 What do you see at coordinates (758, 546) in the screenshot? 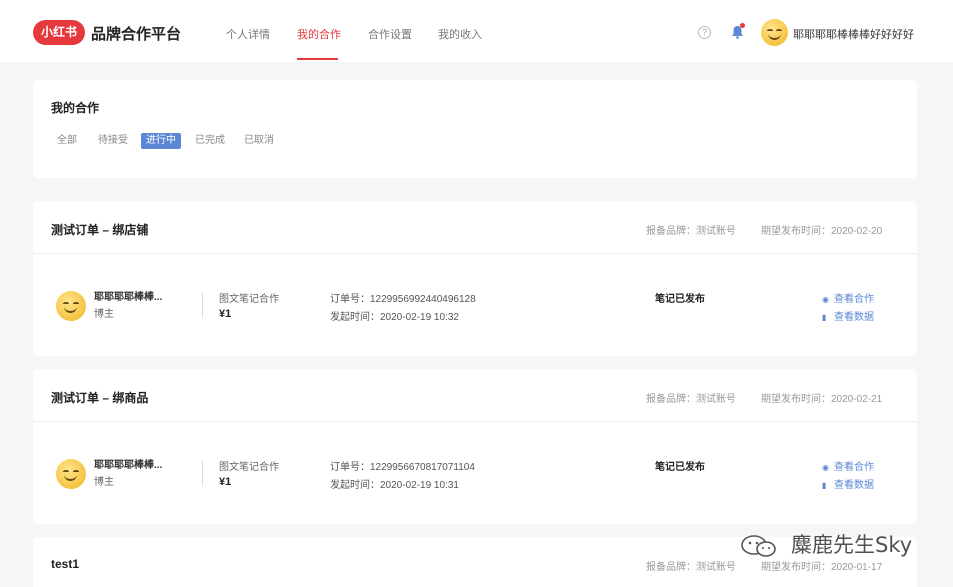
I see `wechat-icon` at bounding box center [758, 546].